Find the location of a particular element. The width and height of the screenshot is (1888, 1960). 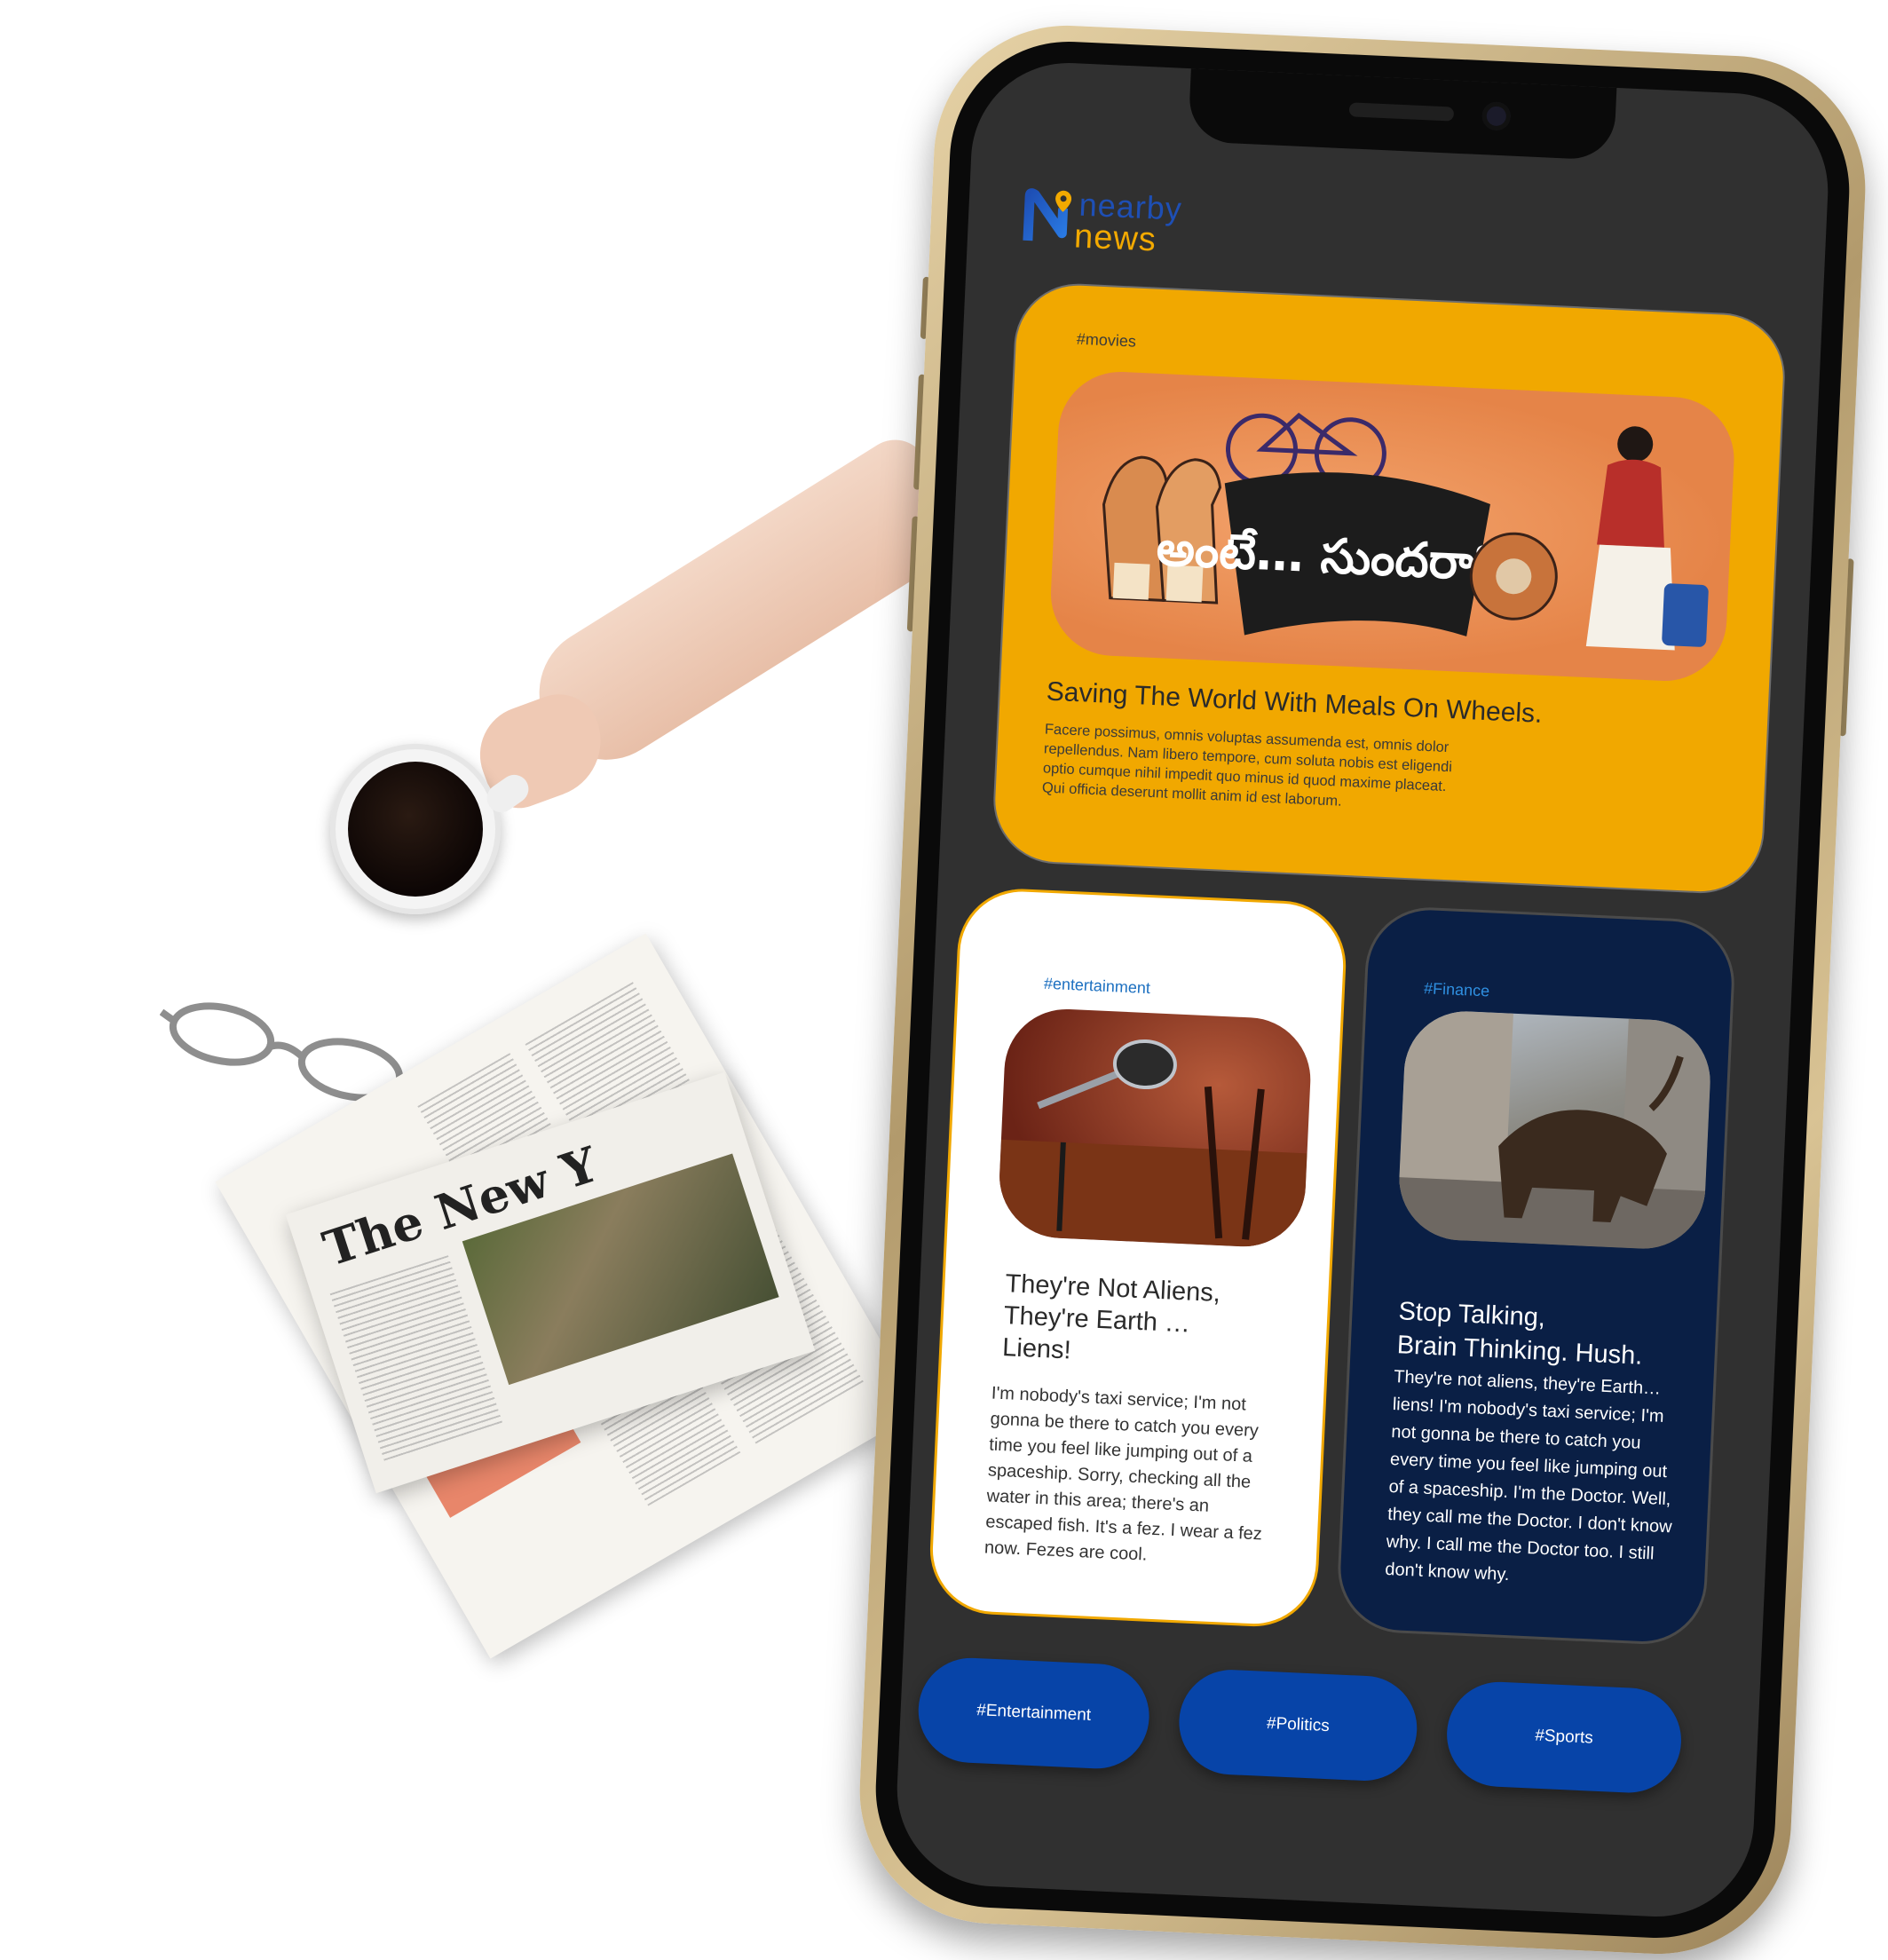

finance-tag: #Finance is located at coordinates (1457, 989).